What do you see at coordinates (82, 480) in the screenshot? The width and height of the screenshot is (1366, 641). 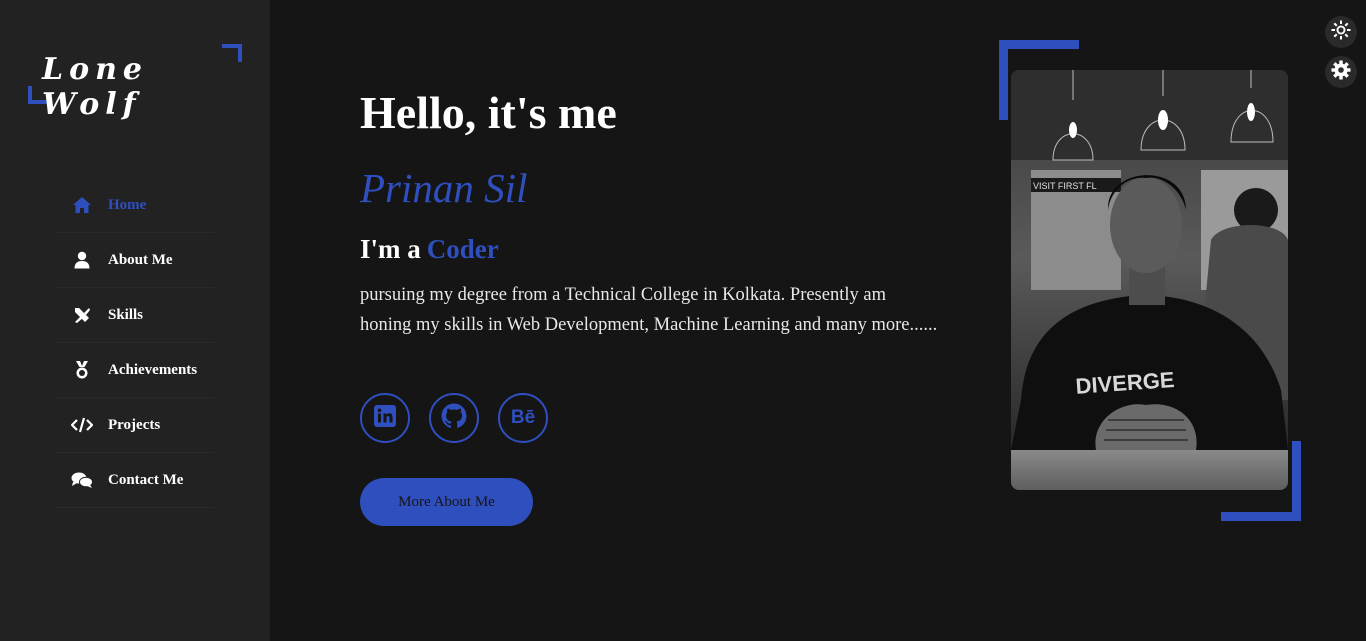 I see `comments-icon` at bounding box center [82, 480].